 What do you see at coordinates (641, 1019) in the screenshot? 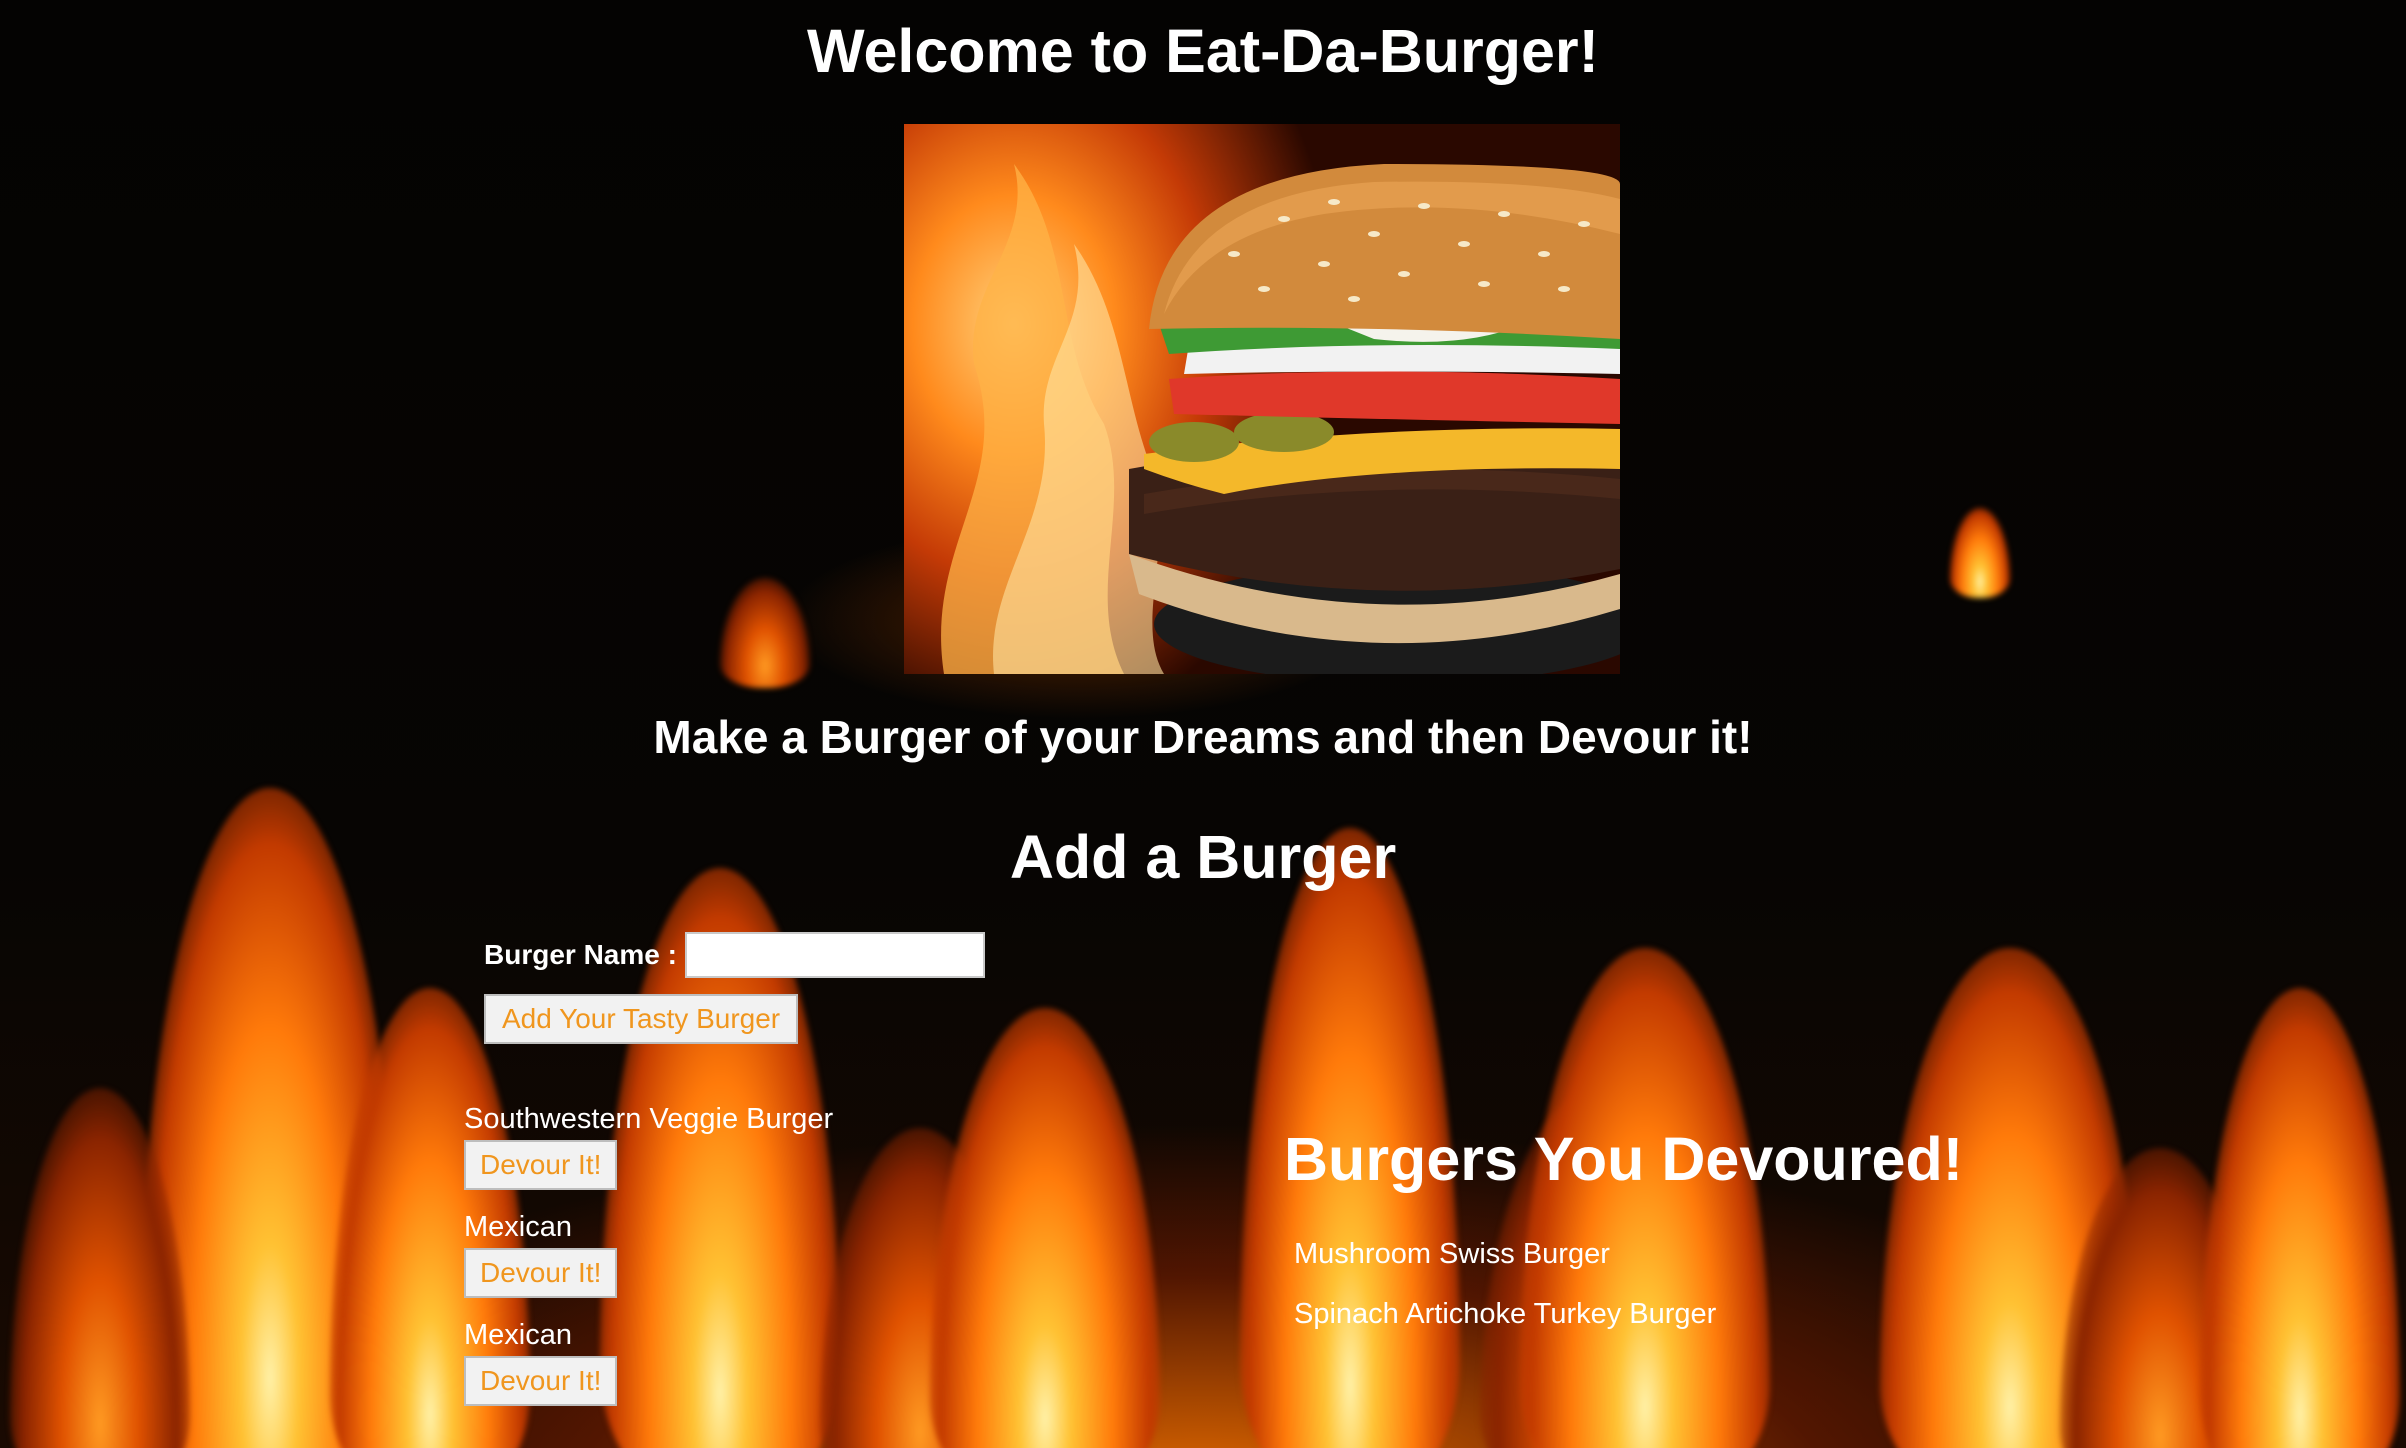
I see `add-burger-button: Add Your Tasty Burger` at bounding box center [641, 1019].